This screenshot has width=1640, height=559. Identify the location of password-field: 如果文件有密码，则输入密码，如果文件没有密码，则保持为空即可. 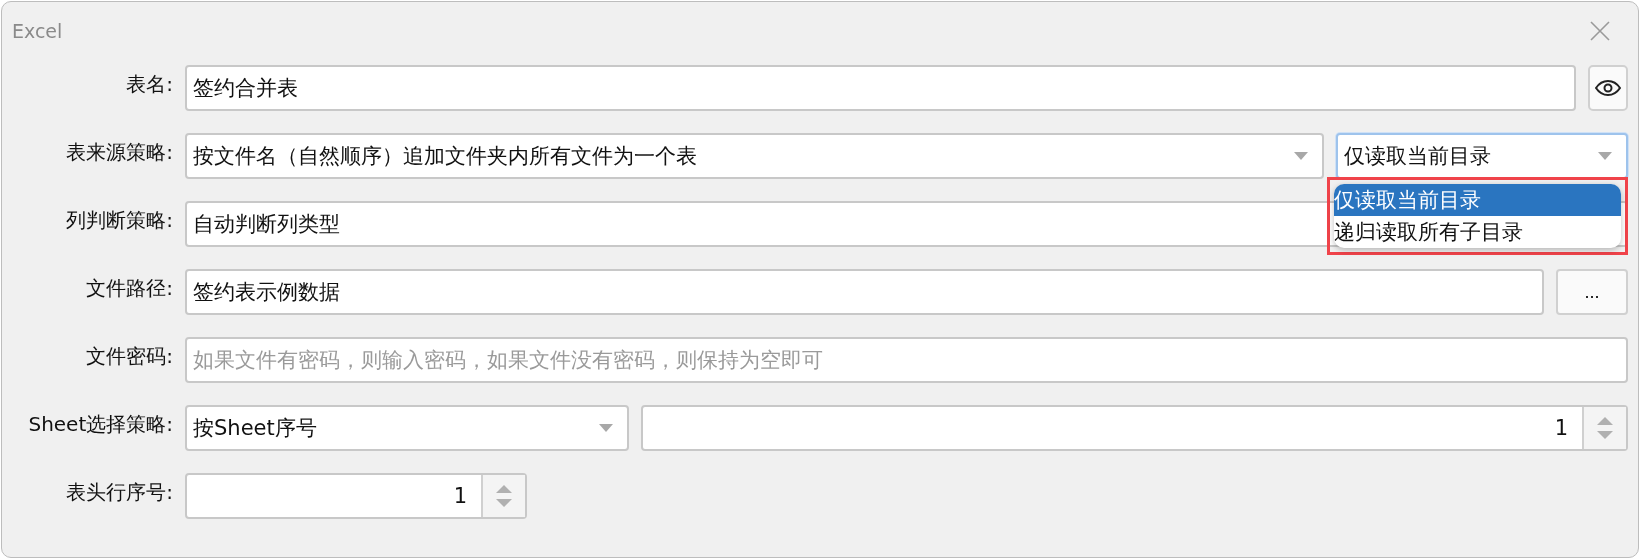
(906, 360).